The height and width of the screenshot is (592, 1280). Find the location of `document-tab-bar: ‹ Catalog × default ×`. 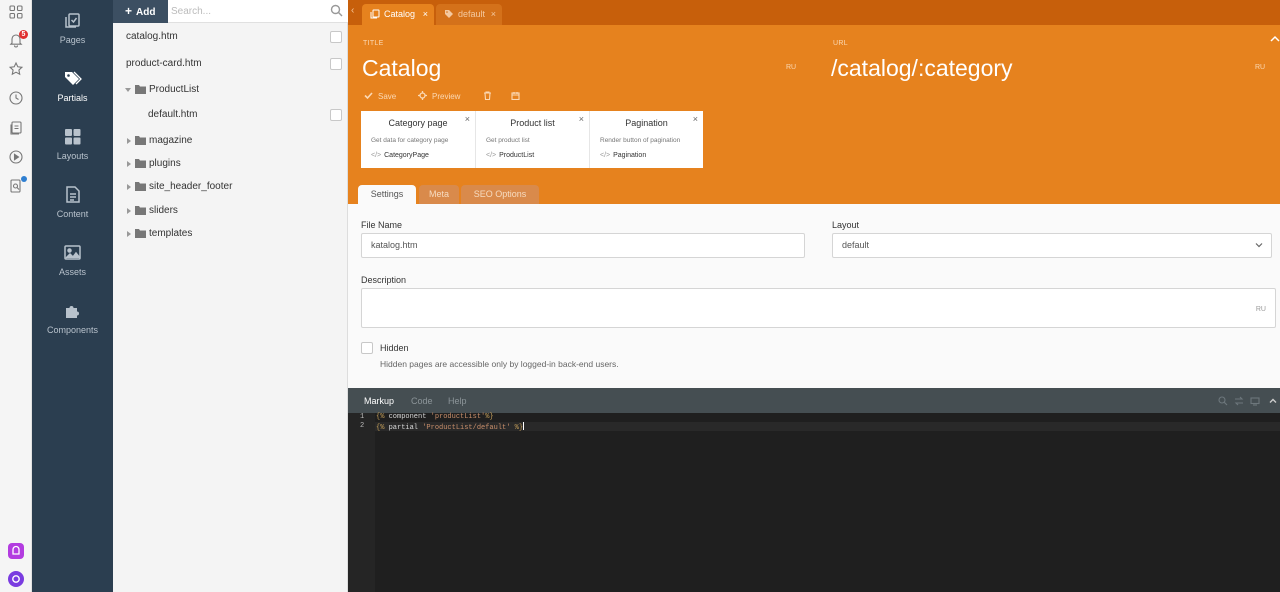

document-tab-bar: ‹ Catalog × default × is located at coordinates (814, 12).